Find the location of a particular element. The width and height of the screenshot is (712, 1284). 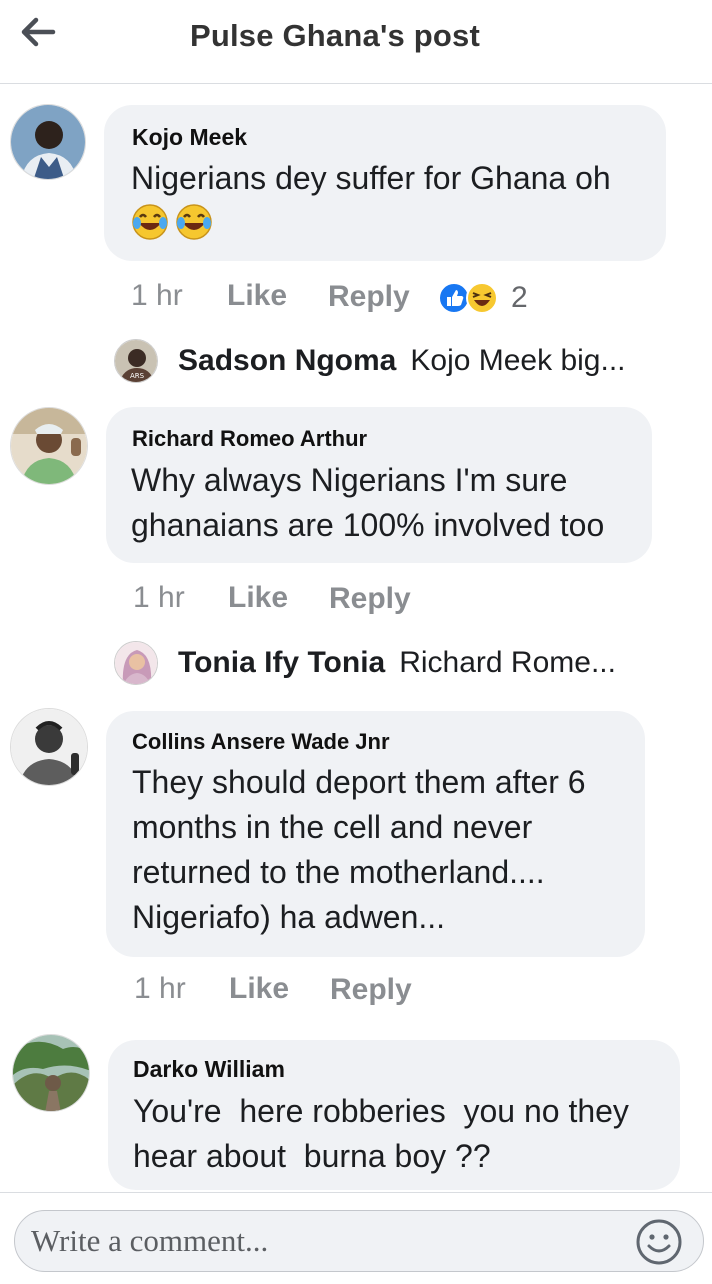

reaction-icons is located at coordinates (469, 299).